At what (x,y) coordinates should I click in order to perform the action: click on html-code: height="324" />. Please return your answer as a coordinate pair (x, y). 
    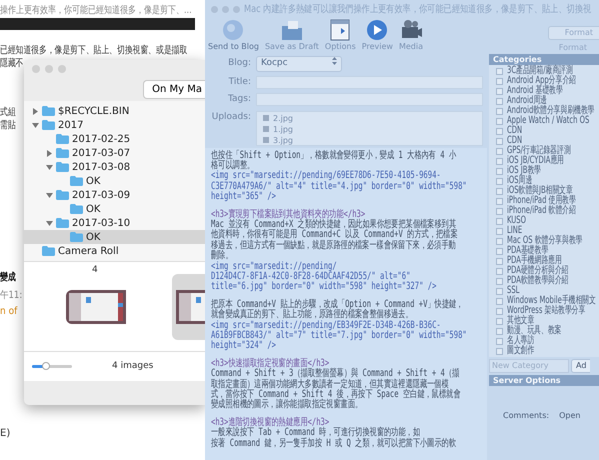
    Looking at the image, I should click on (243, 346).